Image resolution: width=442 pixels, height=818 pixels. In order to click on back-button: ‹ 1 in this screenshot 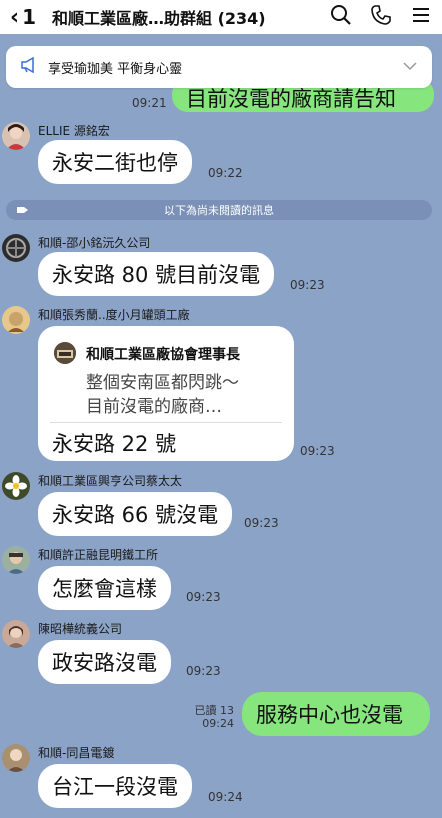, I will do `click(23, 17)`.